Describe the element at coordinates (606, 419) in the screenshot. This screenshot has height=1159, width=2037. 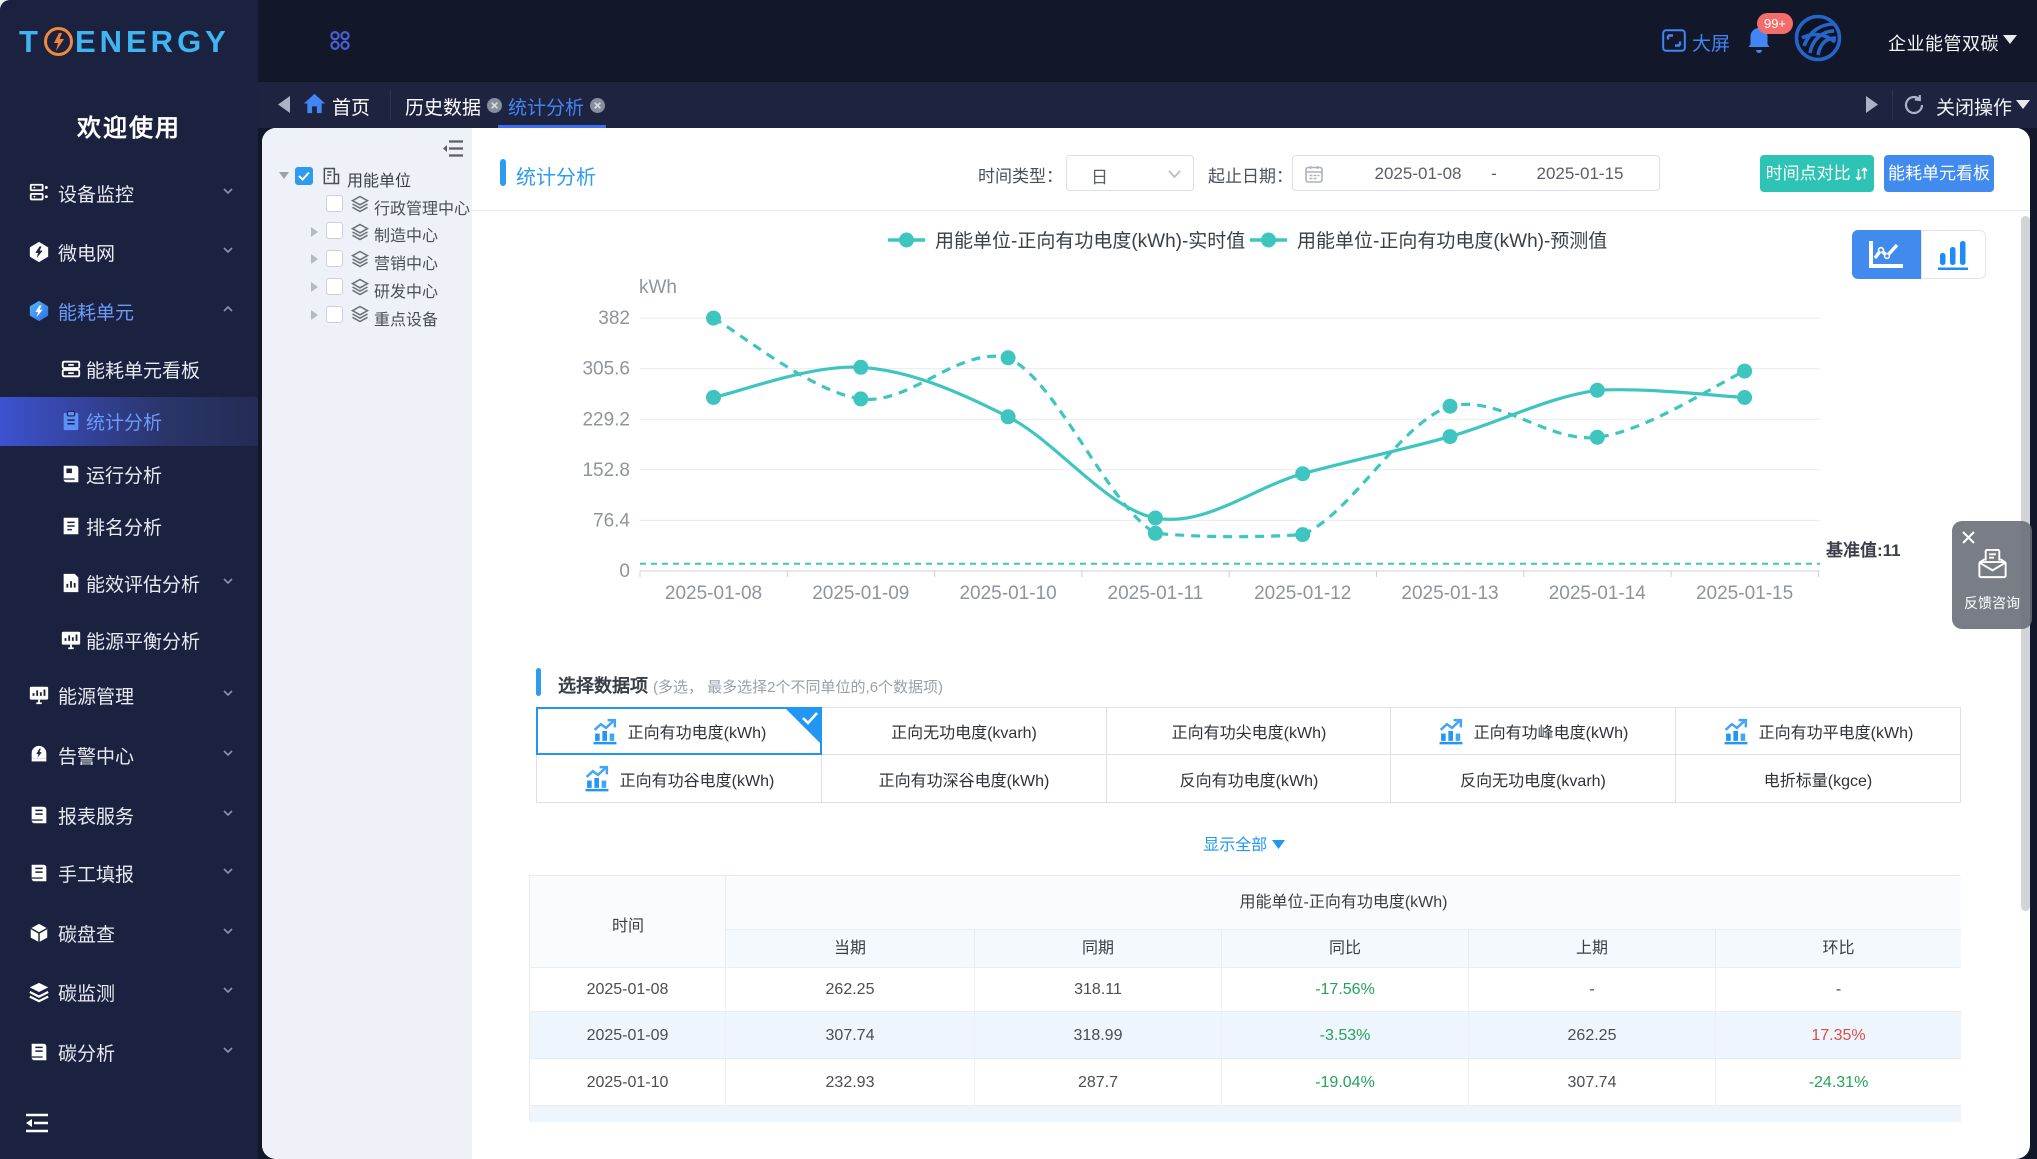
I see `svg-text: 229.2` at that location.